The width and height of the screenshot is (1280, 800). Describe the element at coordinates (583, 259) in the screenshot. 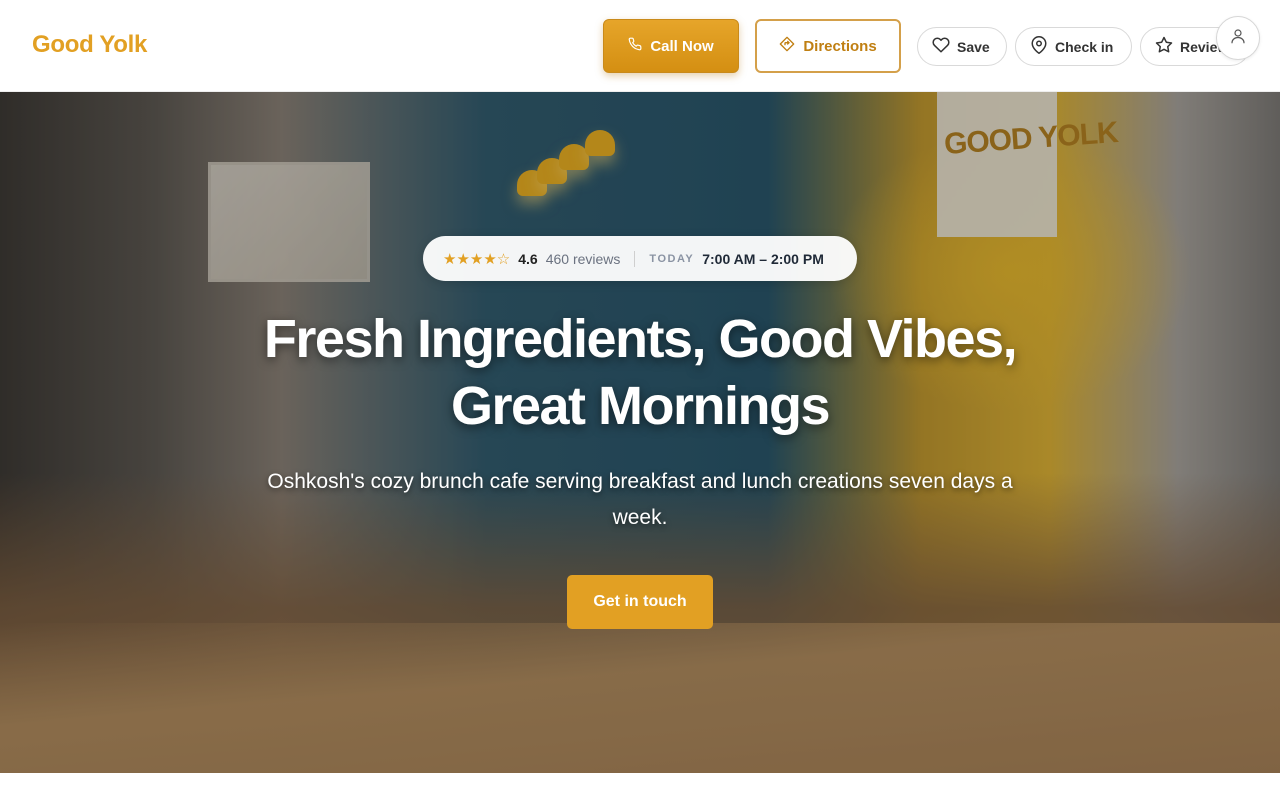

I see `reviews-count-link: 460 reviews` at that location.